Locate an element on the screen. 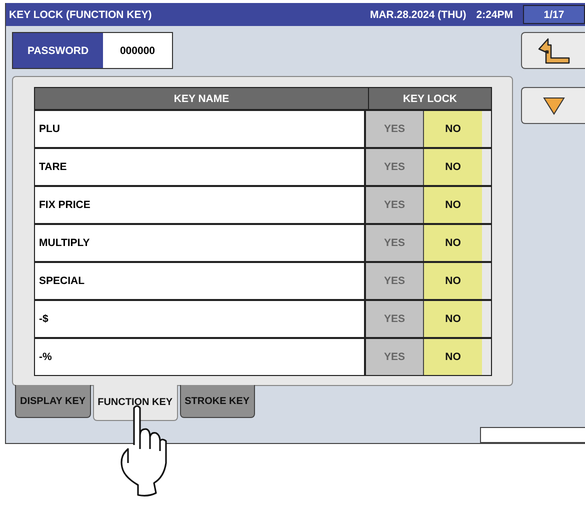 Image resolution: width=585 pixels, height=507 pixels. key-name-cell: FIX PRICE is located at coordinates (200, 205).